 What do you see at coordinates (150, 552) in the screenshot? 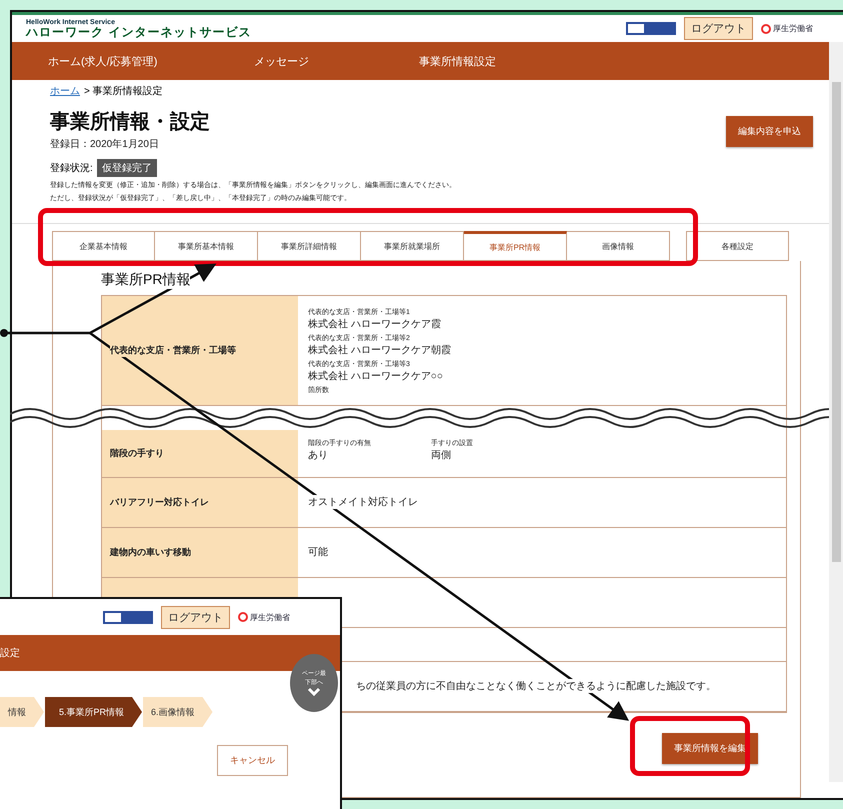
I see `row-label: 建物内の車いす移動` at bounding box center [150, 552].